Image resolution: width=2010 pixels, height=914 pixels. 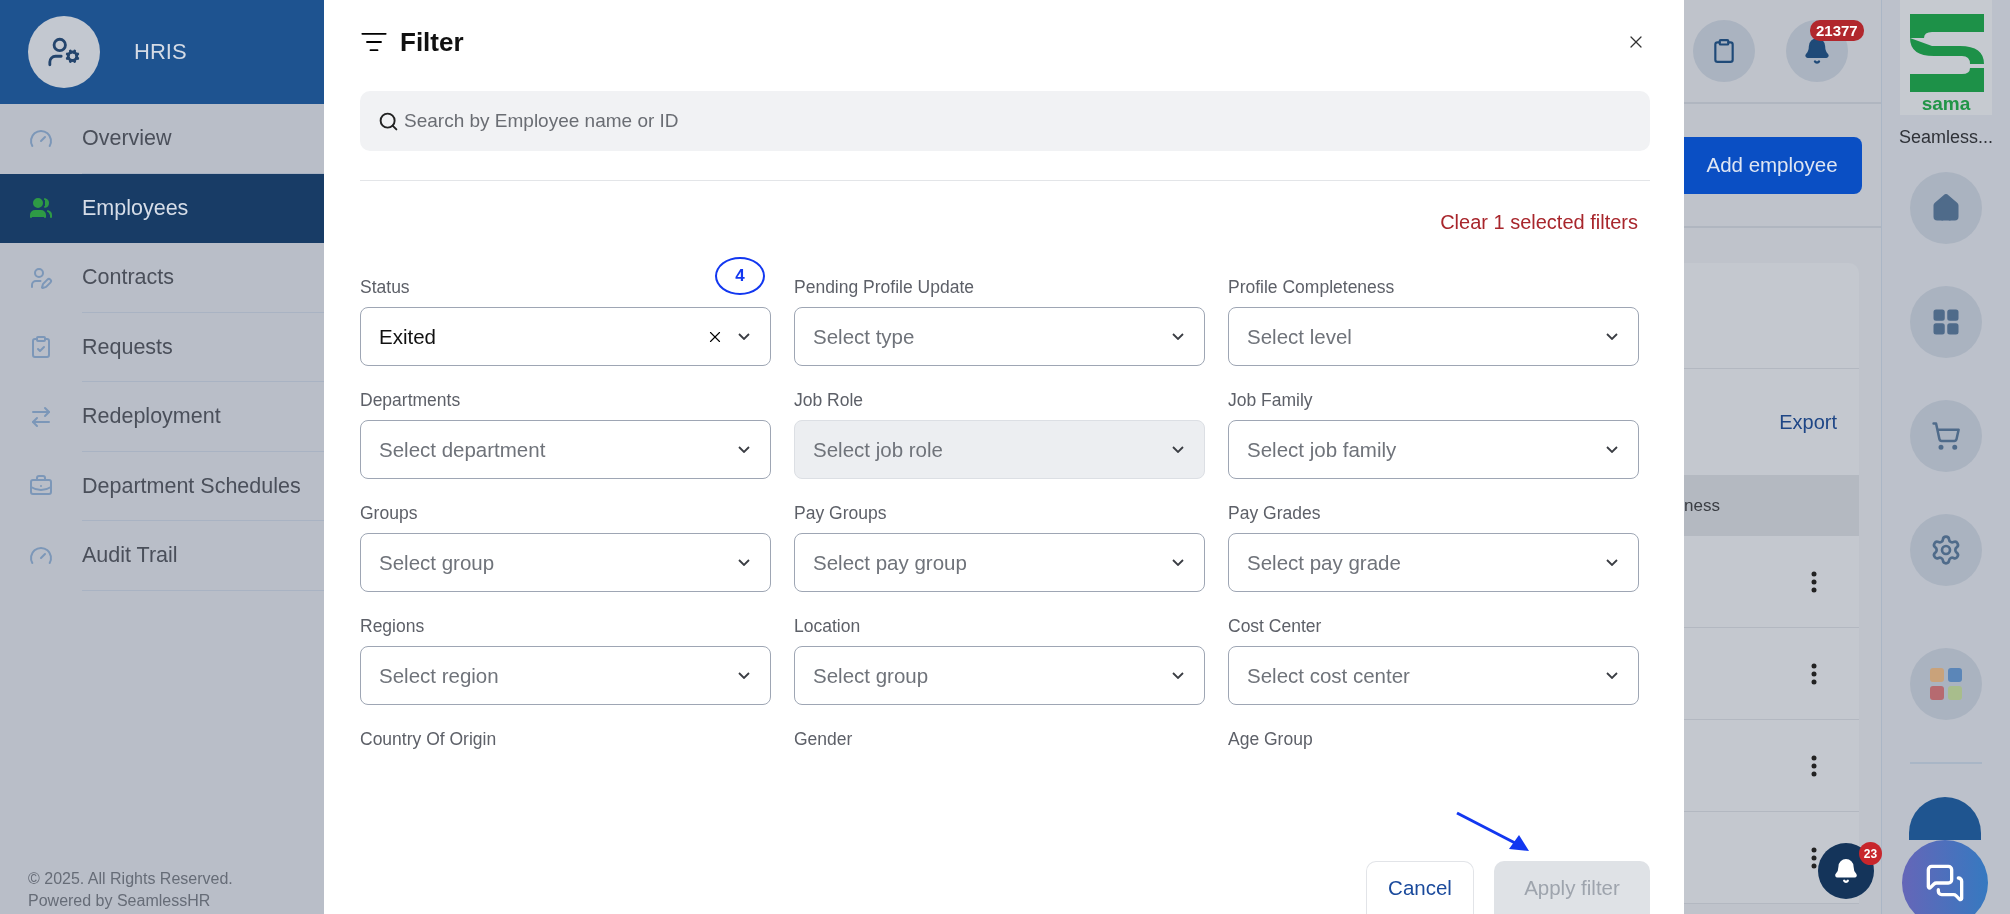 What do you see at coordinates (162, 347) in the screenshot?
I see `sidebar-item: Requests` at bounding box center [162, 347].